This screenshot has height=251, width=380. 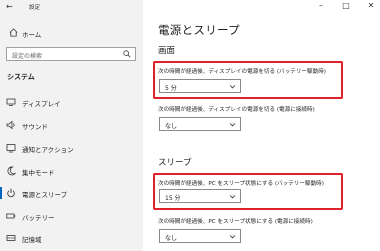 What do you see at coordinates (10, 125) in the screenshot?
I see `speaker-icon` at bounding box center [10, 125].